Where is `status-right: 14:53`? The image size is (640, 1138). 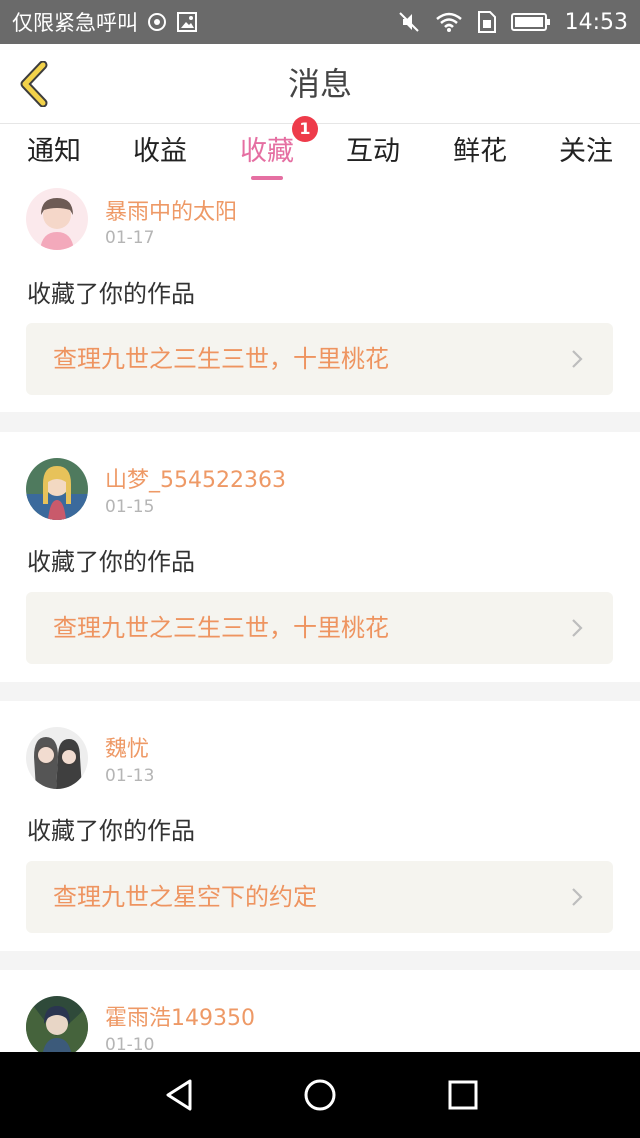 status-right: 14:53 is located at coordinates (512, 22).